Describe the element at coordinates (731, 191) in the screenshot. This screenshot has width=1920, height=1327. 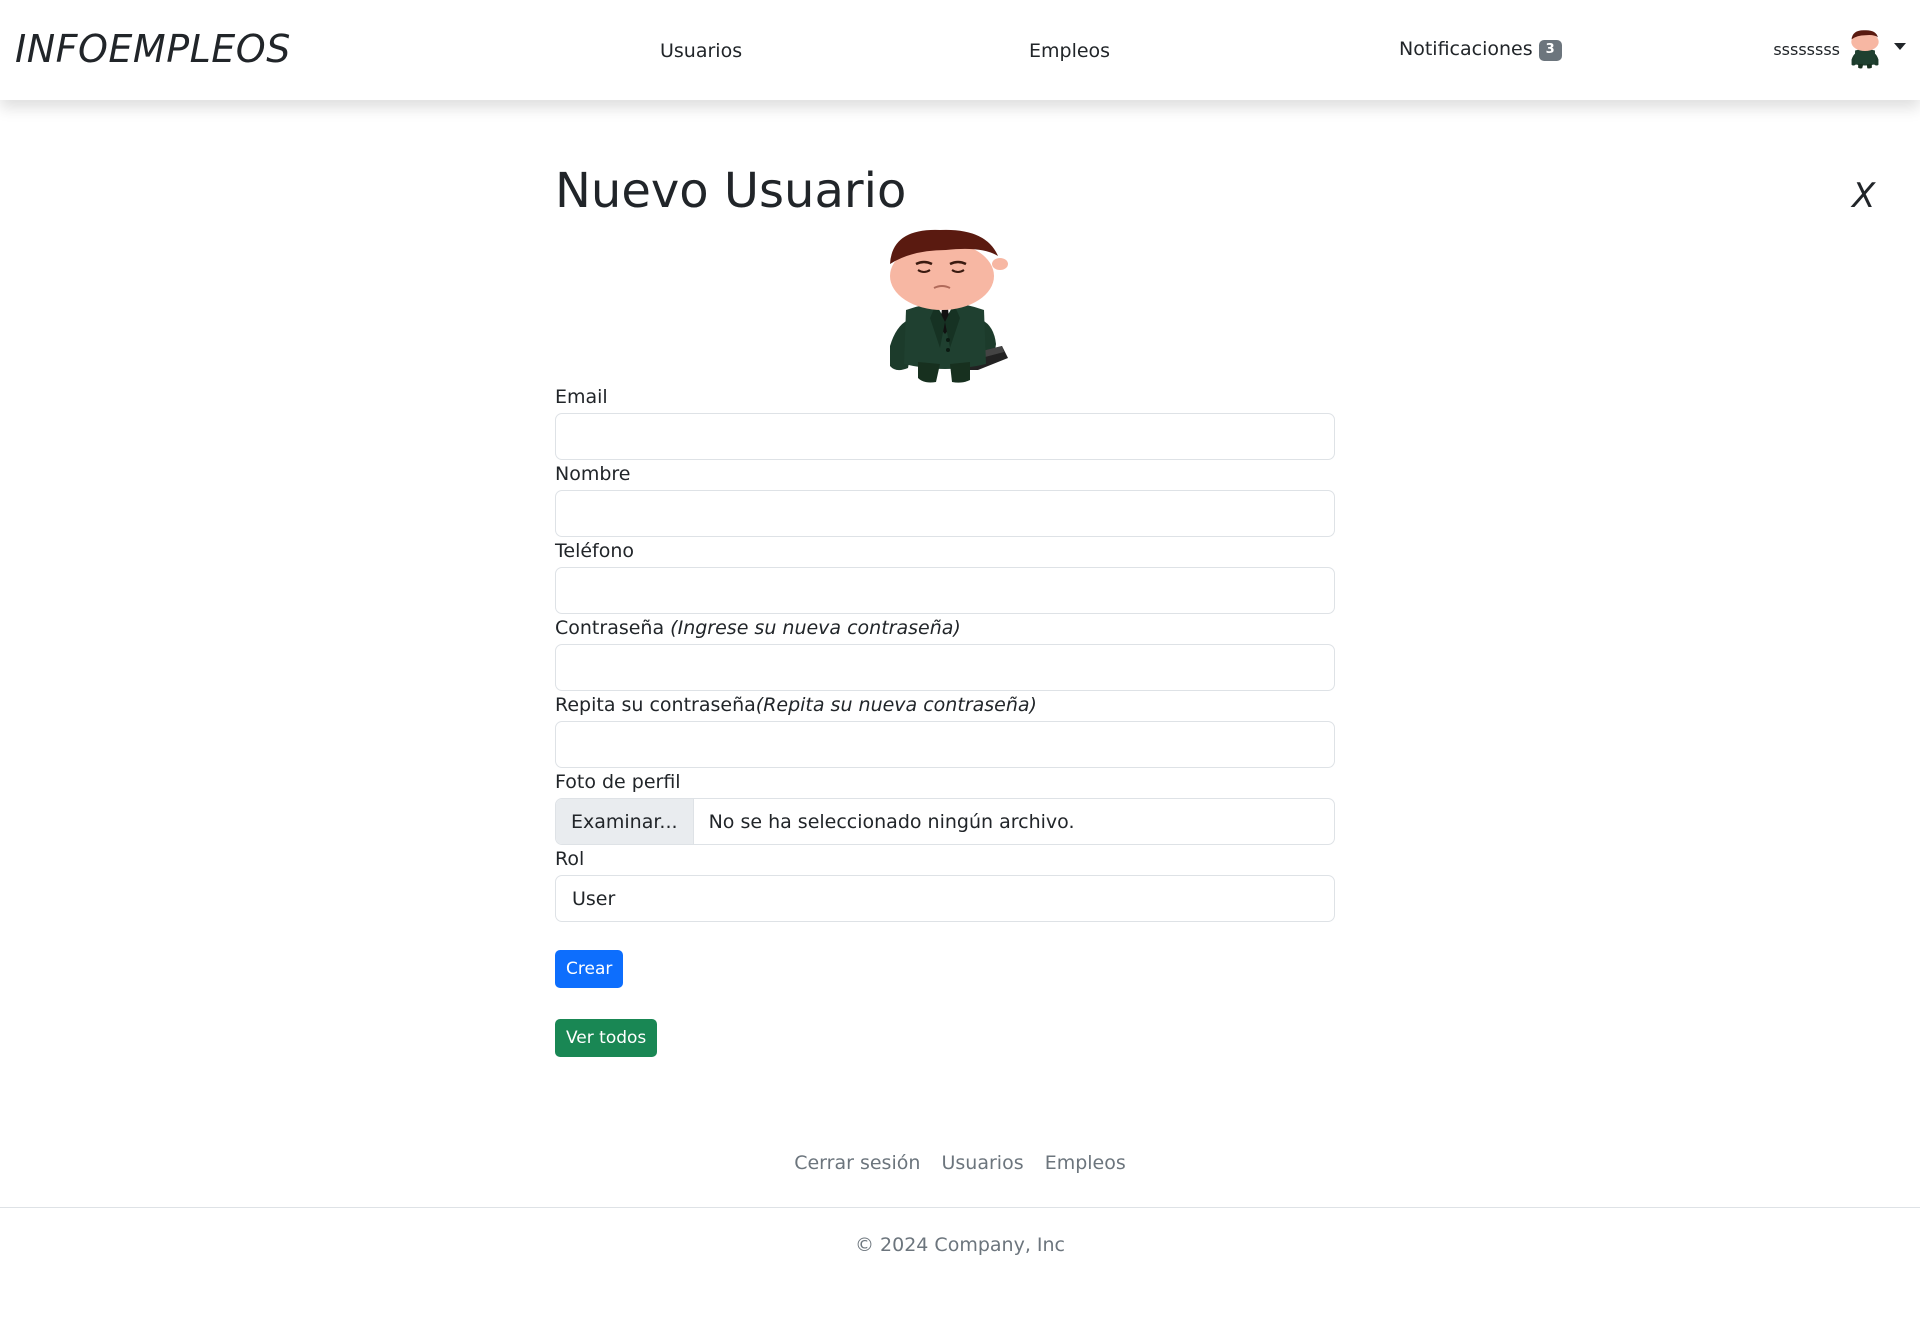
I see `page-title: Nuevo Usuario` at that location.